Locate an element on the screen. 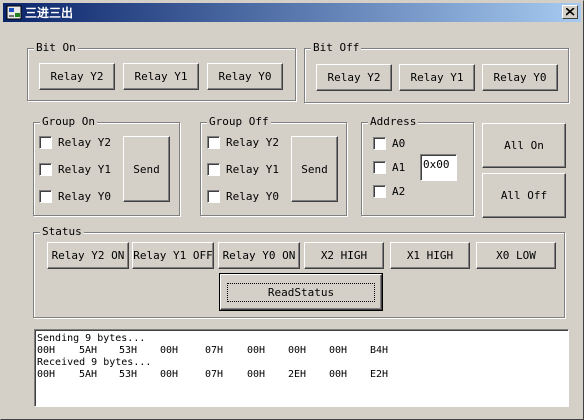 The height and width of the screenshot is (420, 584). status-x0-button: X0 LOW is located at coordinates (516, 255).